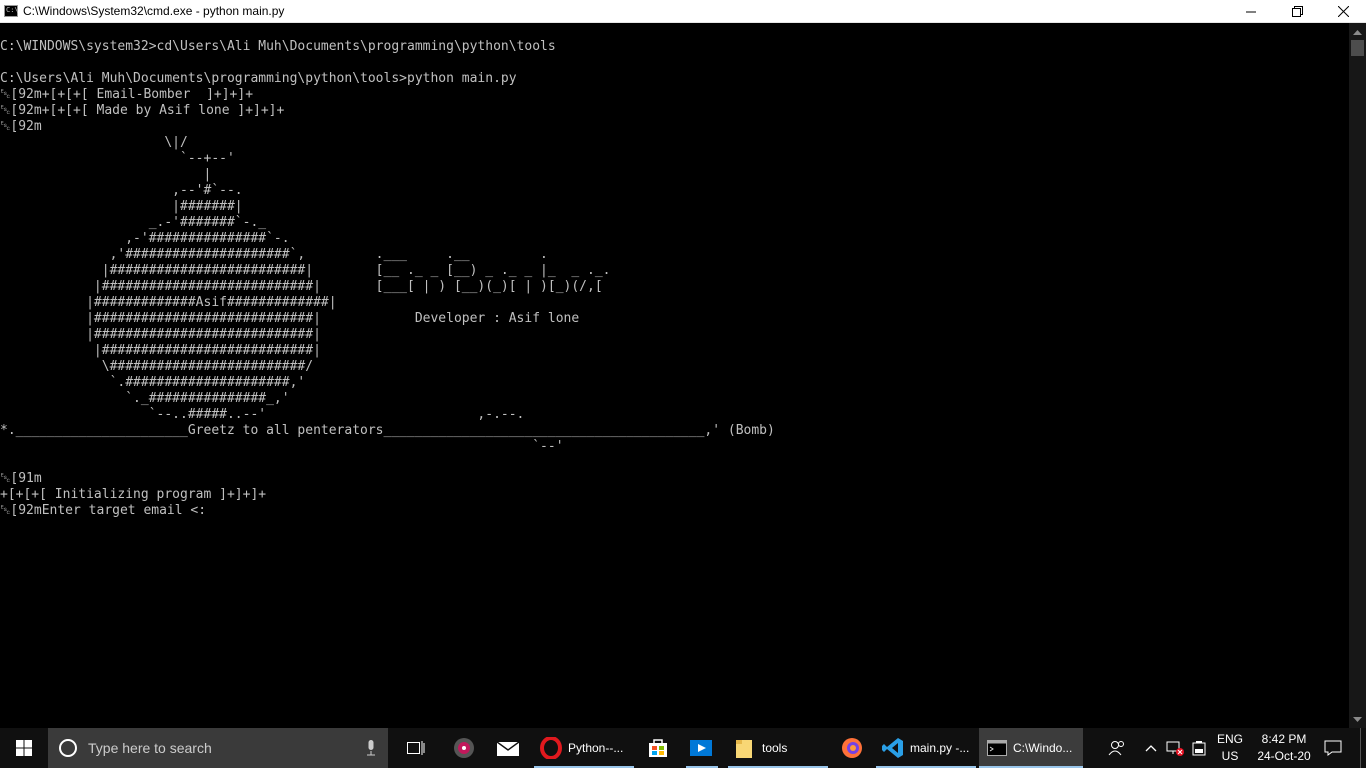 The image size is (1366, 768). I want to click on console-line: |#############Asif#############|, so click(168, 302).